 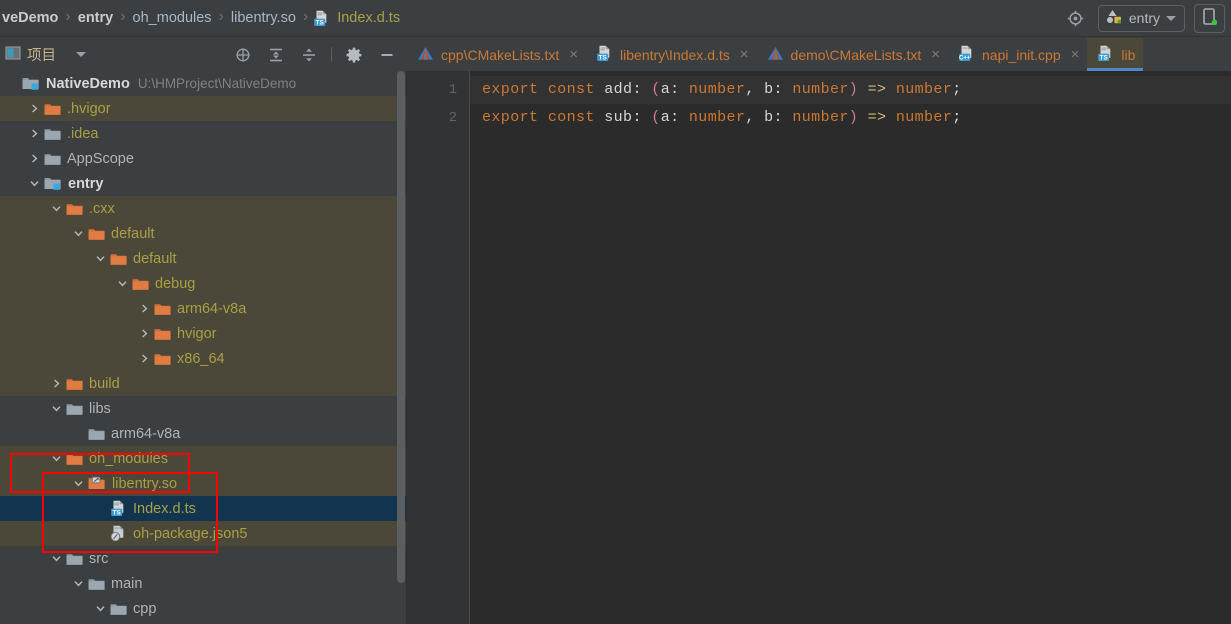 I want to click on editor-tab: demo\CMakeLists.txt ×, so click(x=852, y=54).